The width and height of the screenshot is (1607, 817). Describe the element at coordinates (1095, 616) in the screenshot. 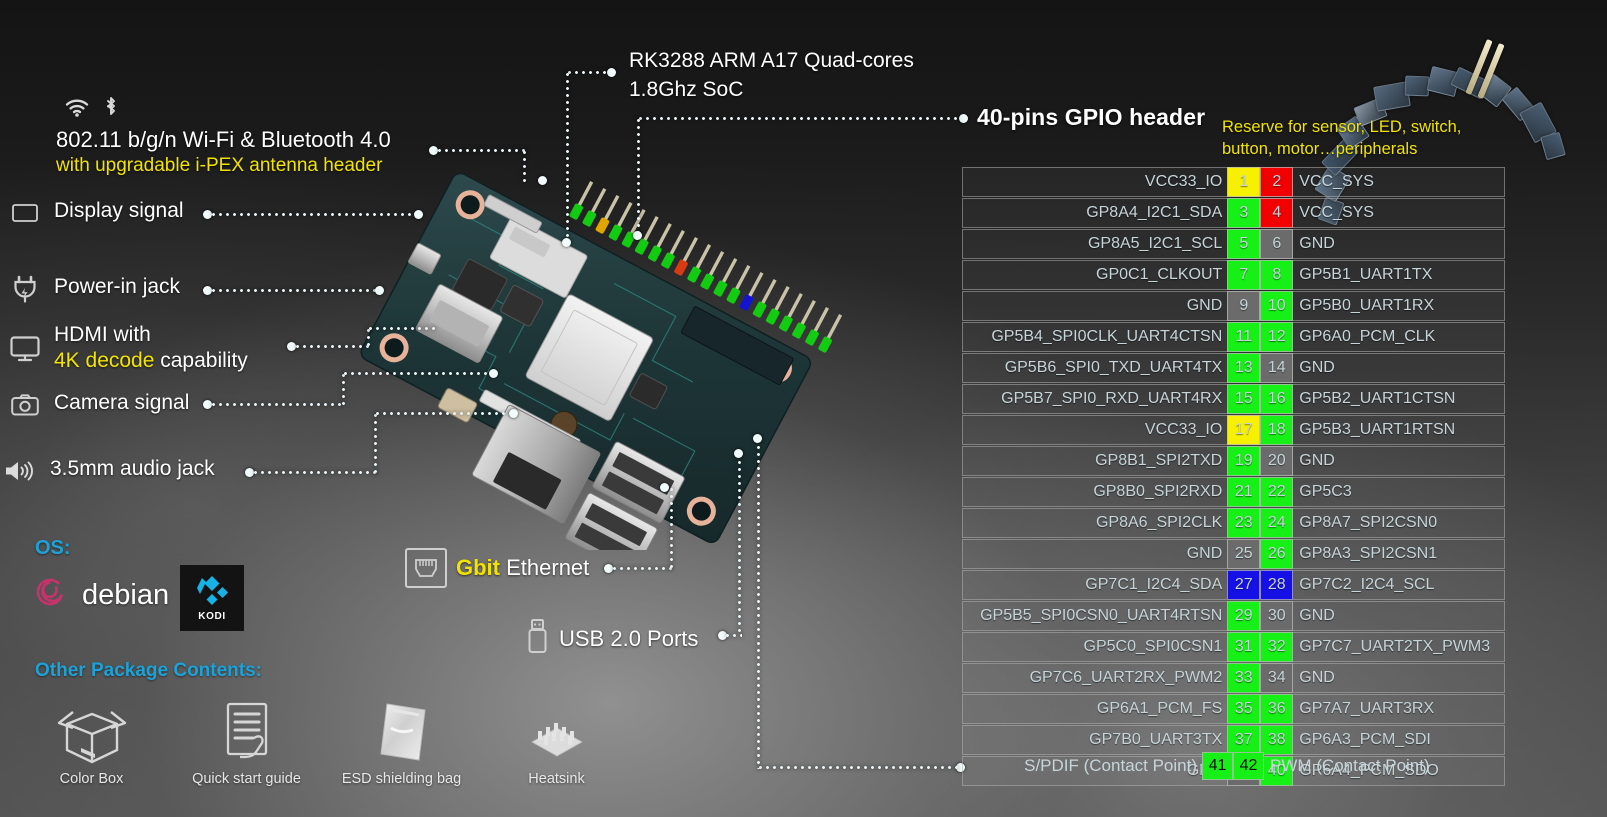

I see `gpio-left-name: GP5B5_SPI0CSN0_UART4RTSN` at that location.